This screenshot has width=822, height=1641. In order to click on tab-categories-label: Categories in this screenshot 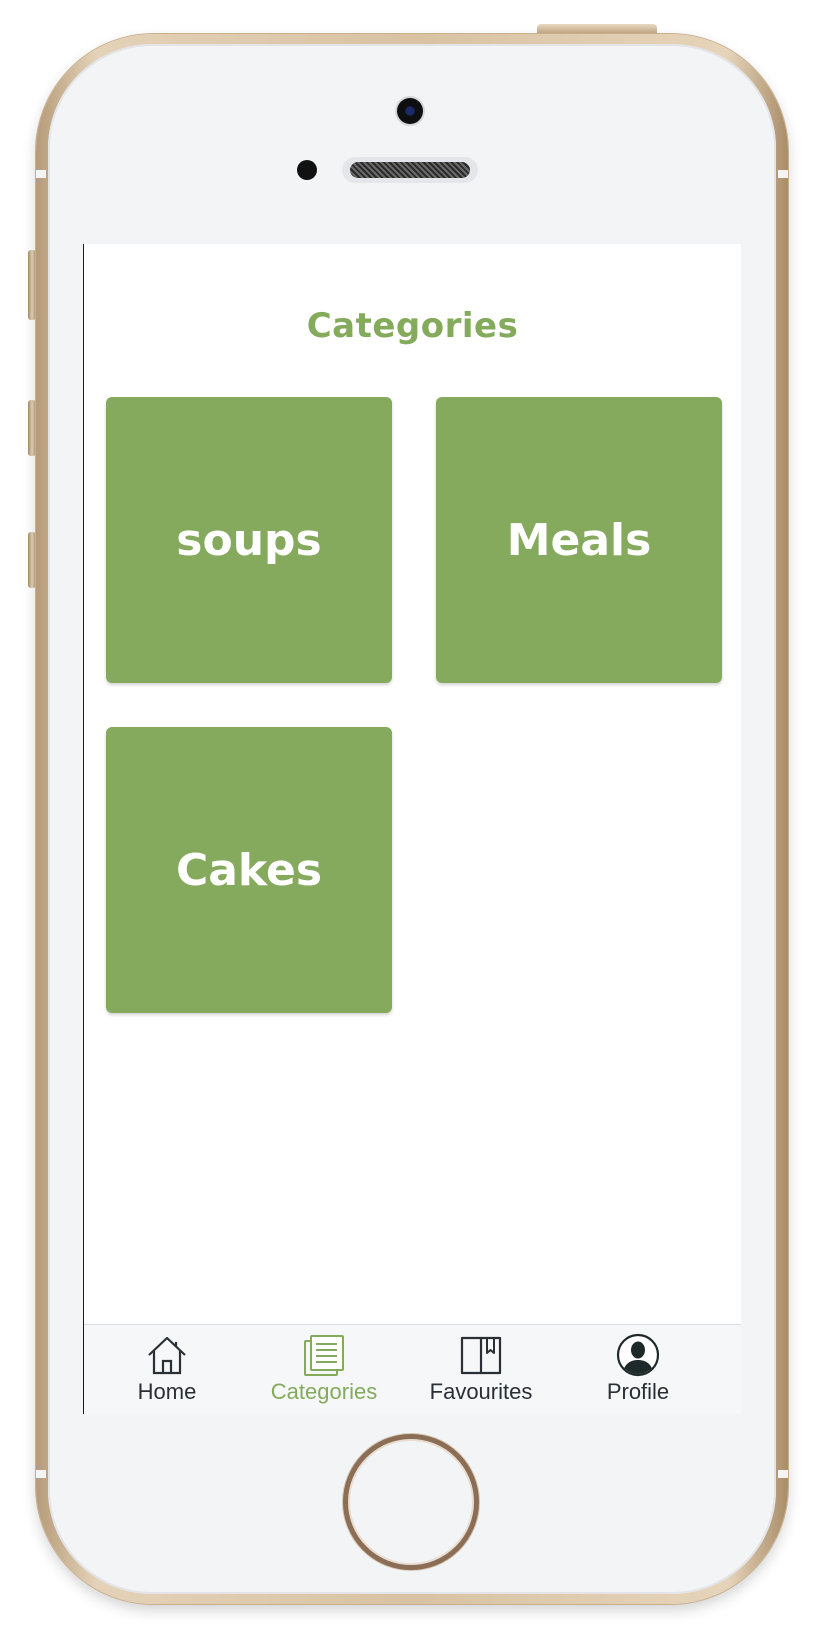, I will do `click(324, 1391)`.